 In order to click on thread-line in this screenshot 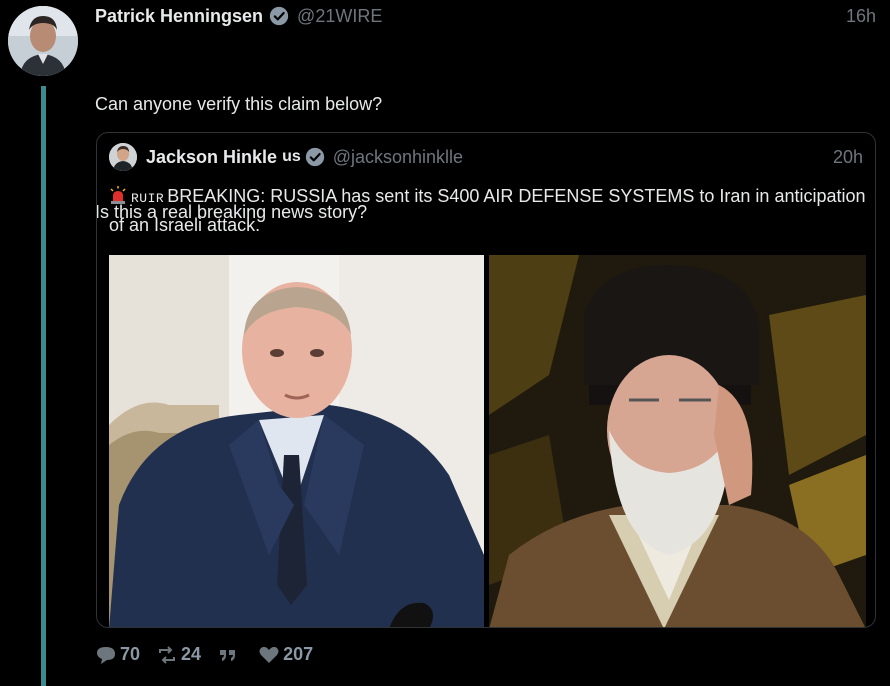, I will do `click(43, 386)`.